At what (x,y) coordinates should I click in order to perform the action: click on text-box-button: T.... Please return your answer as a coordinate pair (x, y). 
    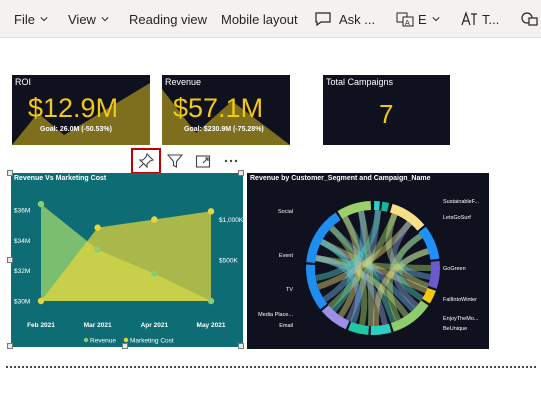
    Looking at the image, I should click on (479, 19).